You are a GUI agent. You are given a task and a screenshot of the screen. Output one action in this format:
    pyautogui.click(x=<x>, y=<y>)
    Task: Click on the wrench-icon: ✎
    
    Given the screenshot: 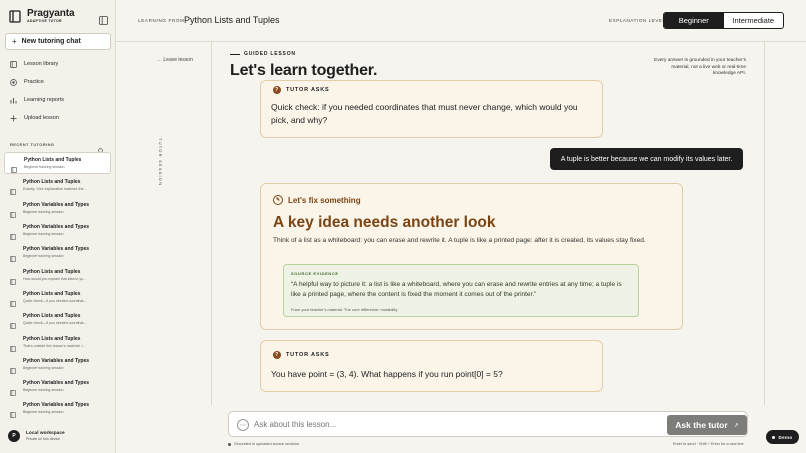 What is the action you would take?
    pyautogui.click(x=278, y=200)
    